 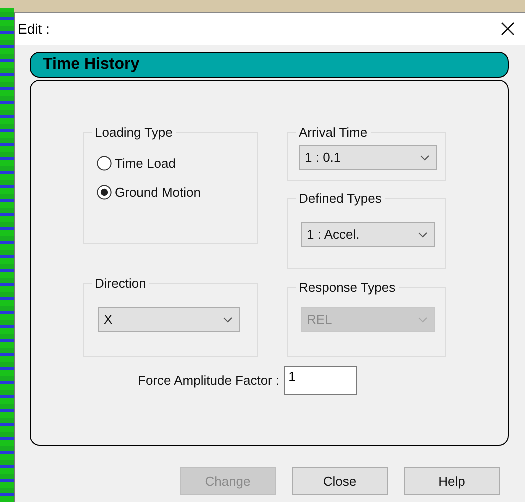 I want to click on window-title: Edit :, so click(x=34, y=29).